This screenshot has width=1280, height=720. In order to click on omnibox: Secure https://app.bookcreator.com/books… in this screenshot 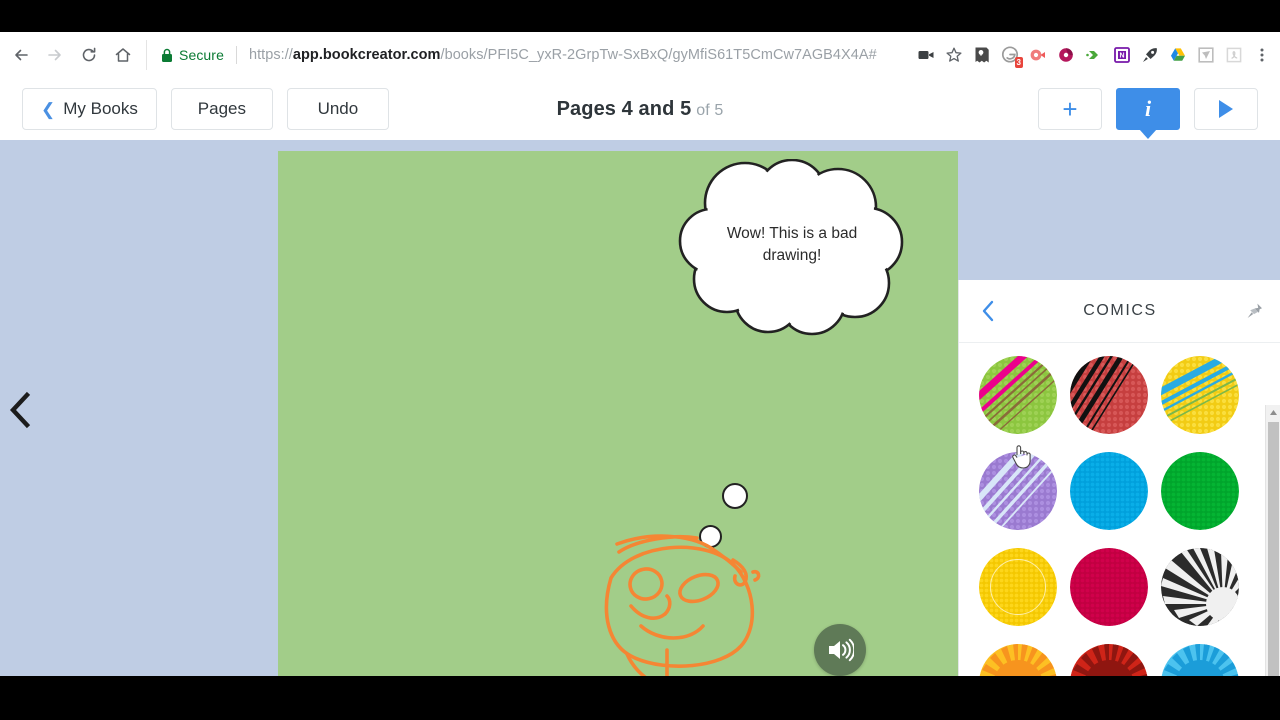, I will do `click(525, 55)`.